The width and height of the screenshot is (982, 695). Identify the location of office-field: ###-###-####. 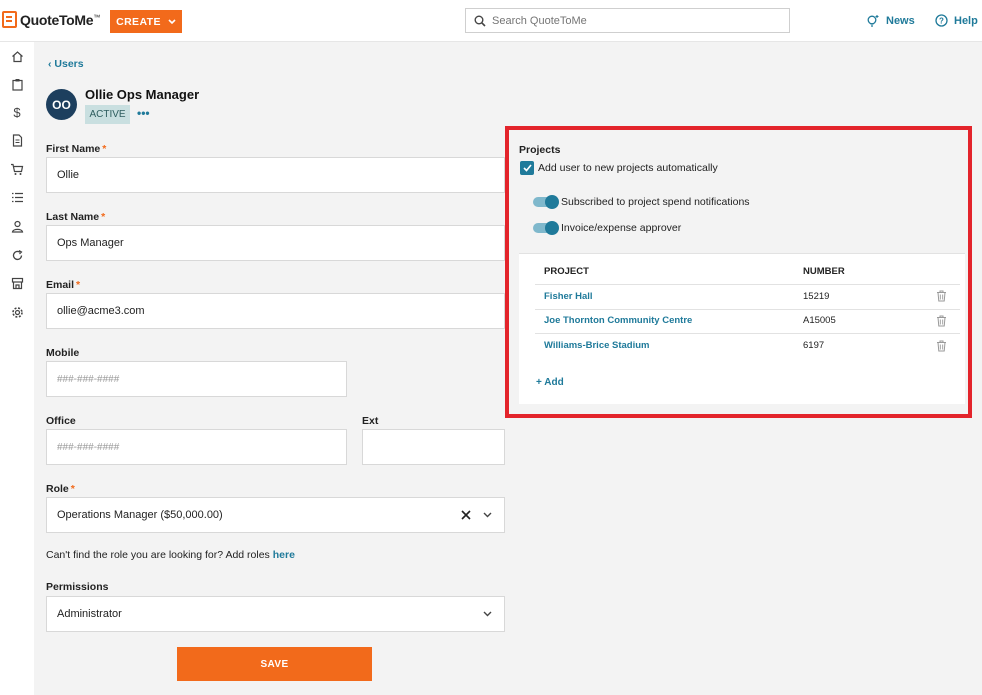
(196, 447).